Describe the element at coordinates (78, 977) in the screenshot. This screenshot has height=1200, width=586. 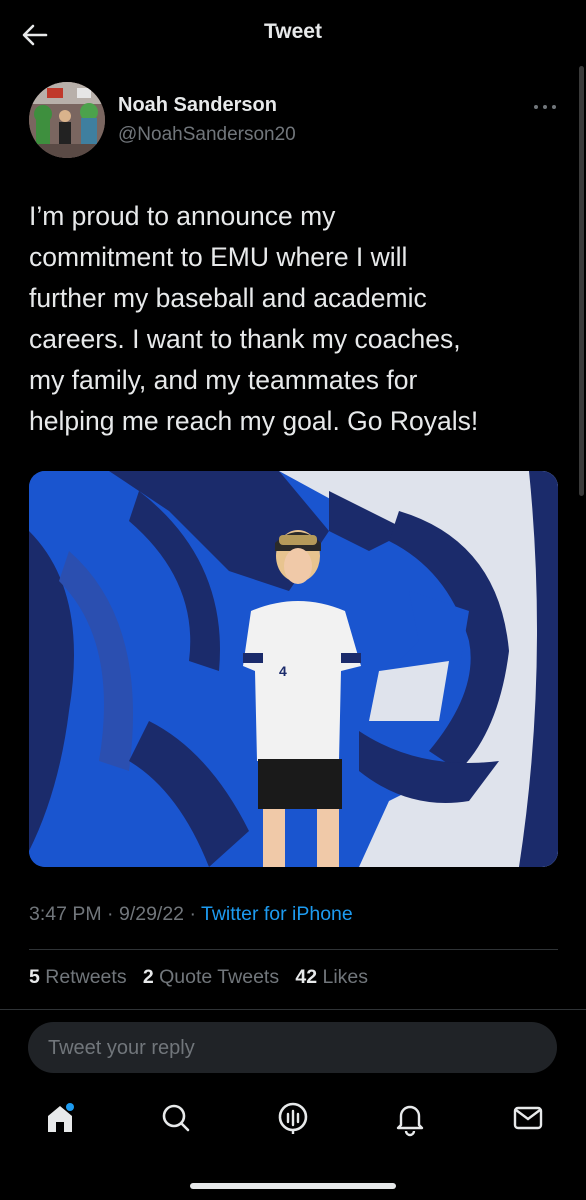
I see `retweets-stat: 5 Retweets` at that location.